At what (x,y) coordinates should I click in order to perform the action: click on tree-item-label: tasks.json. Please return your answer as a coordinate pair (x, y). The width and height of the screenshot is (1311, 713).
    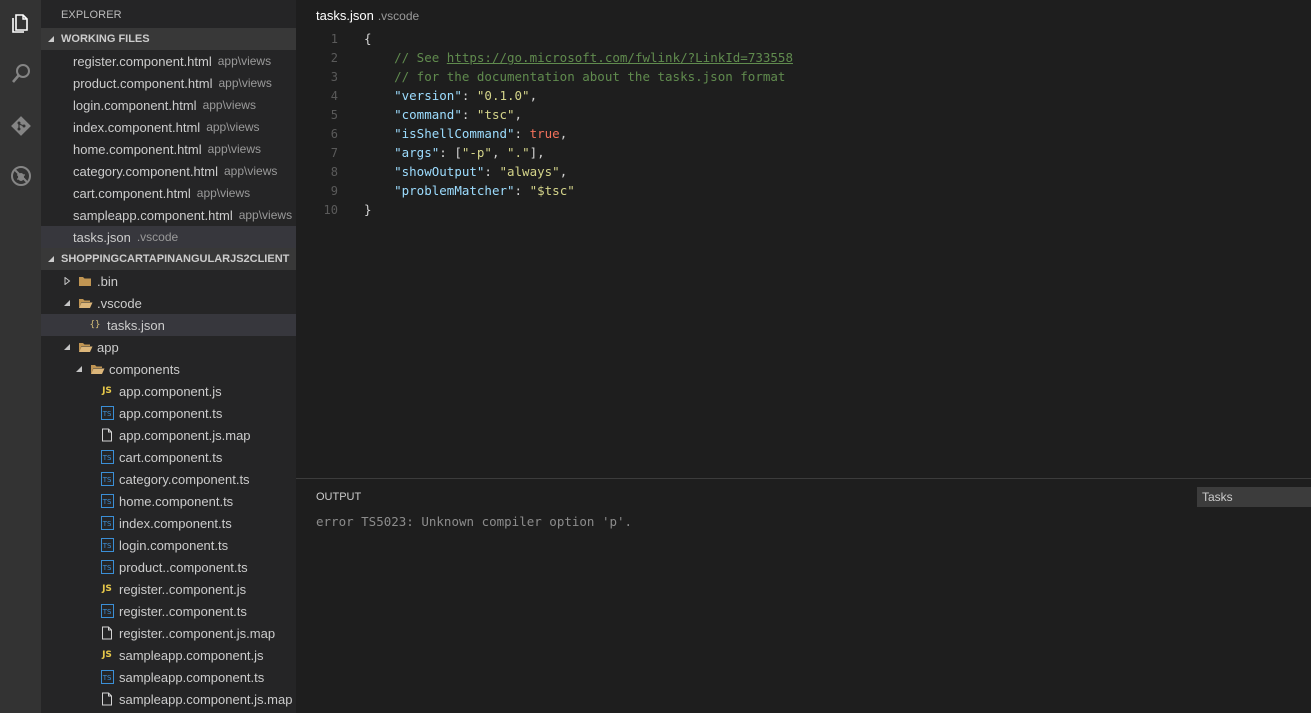
    Looking at the image, I should click on (136, 325).